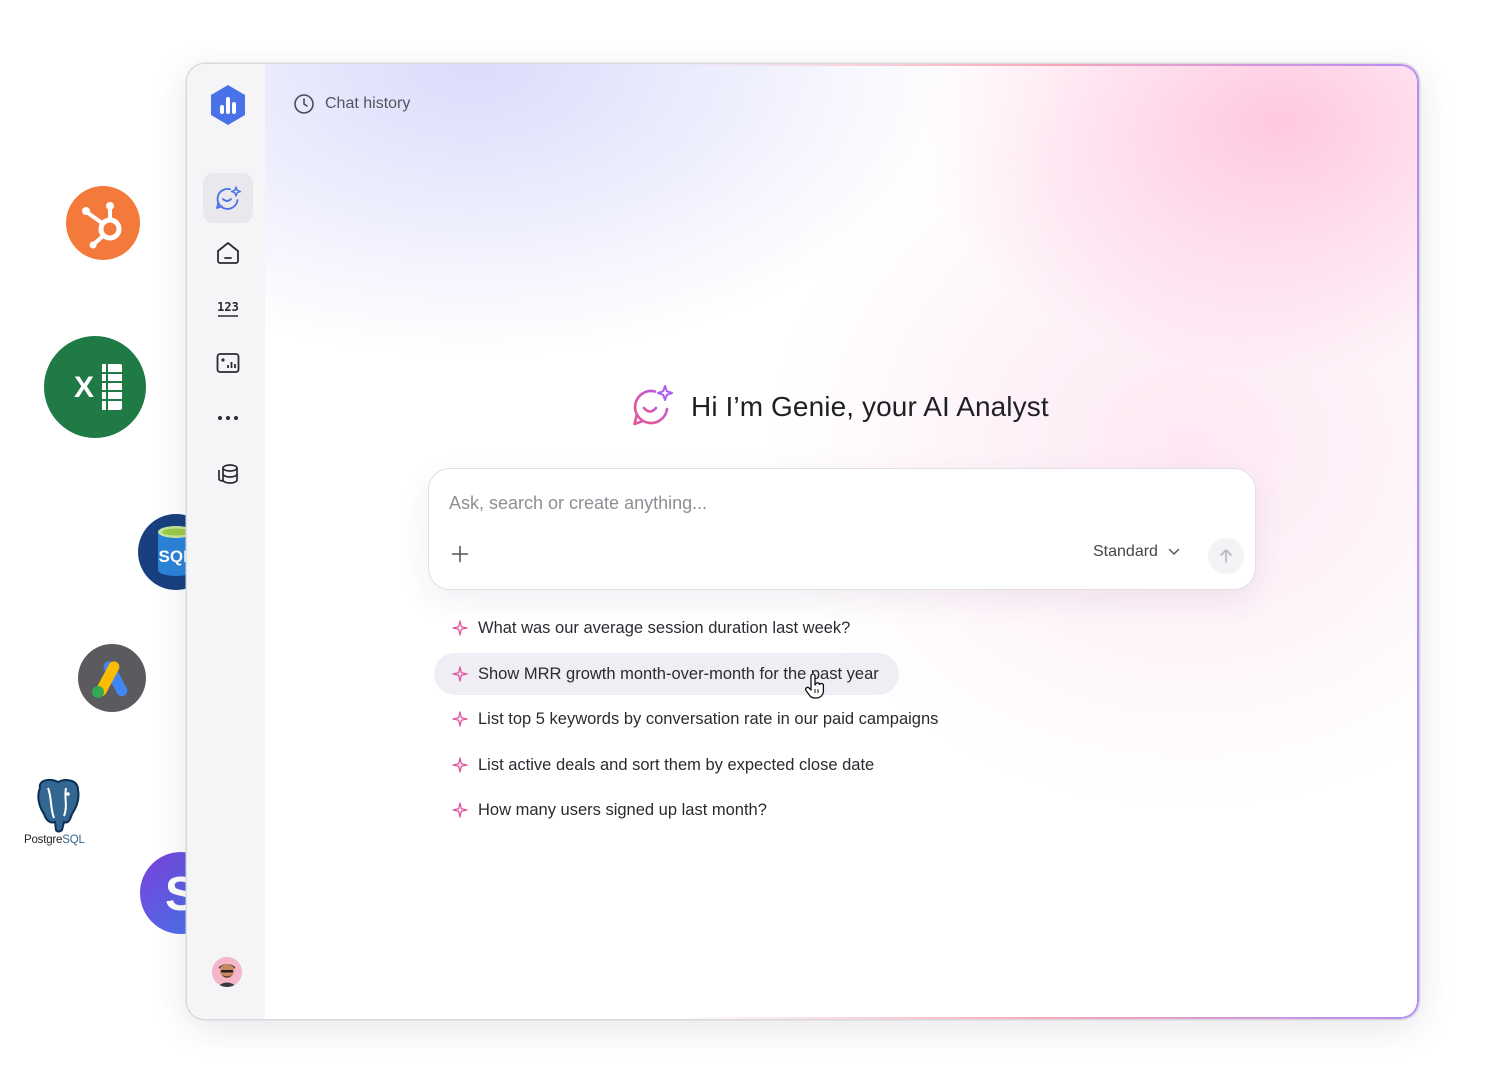 The width and height of the screenshot is (1510, 1081). I want to click on genie-sparkle-icon, so click(653, 405).